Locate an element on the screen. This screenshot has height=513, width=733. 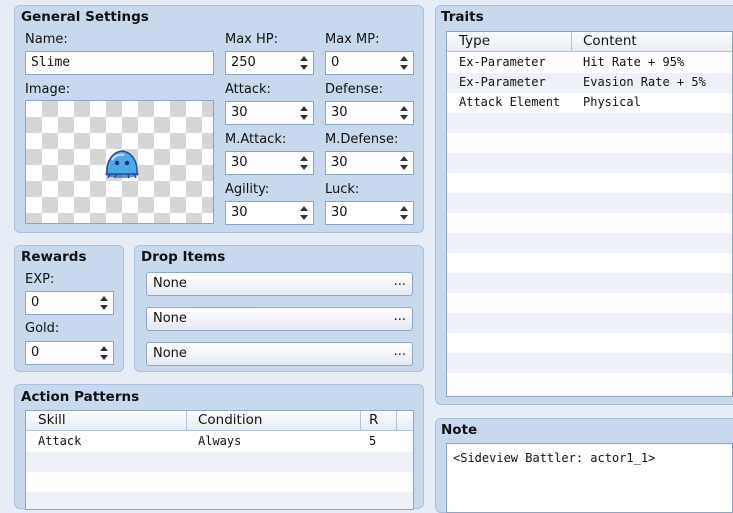
mdefense-stepper is located at coordinates (404, 163).